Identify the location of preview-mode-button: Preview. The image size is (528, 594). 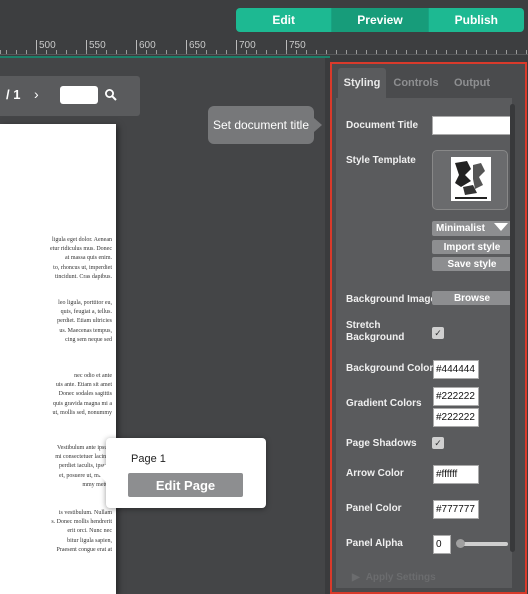
(379, 20).